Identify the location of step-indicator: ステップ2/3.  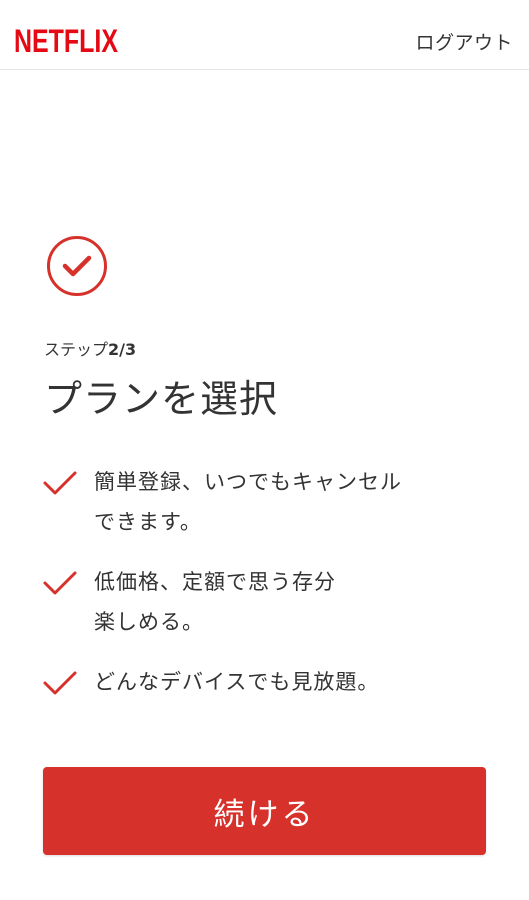
(90, 348).